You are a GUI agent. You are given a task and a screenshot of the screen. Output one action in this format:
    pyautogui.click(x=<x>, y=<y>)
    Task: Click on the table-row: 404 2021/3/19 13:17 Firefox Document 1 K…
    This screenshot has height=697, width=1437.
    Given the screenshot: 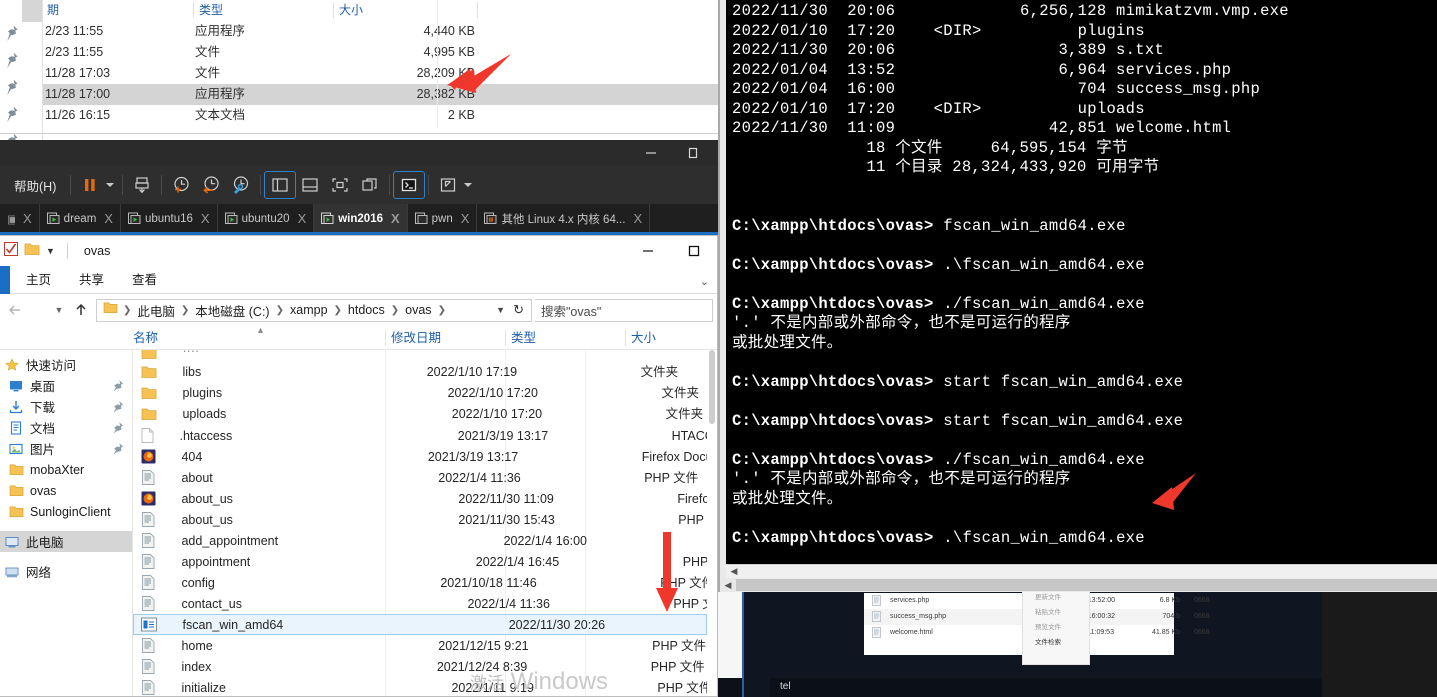 What is the action you would take?
    pyautogui.click(x=425, y=456)
    